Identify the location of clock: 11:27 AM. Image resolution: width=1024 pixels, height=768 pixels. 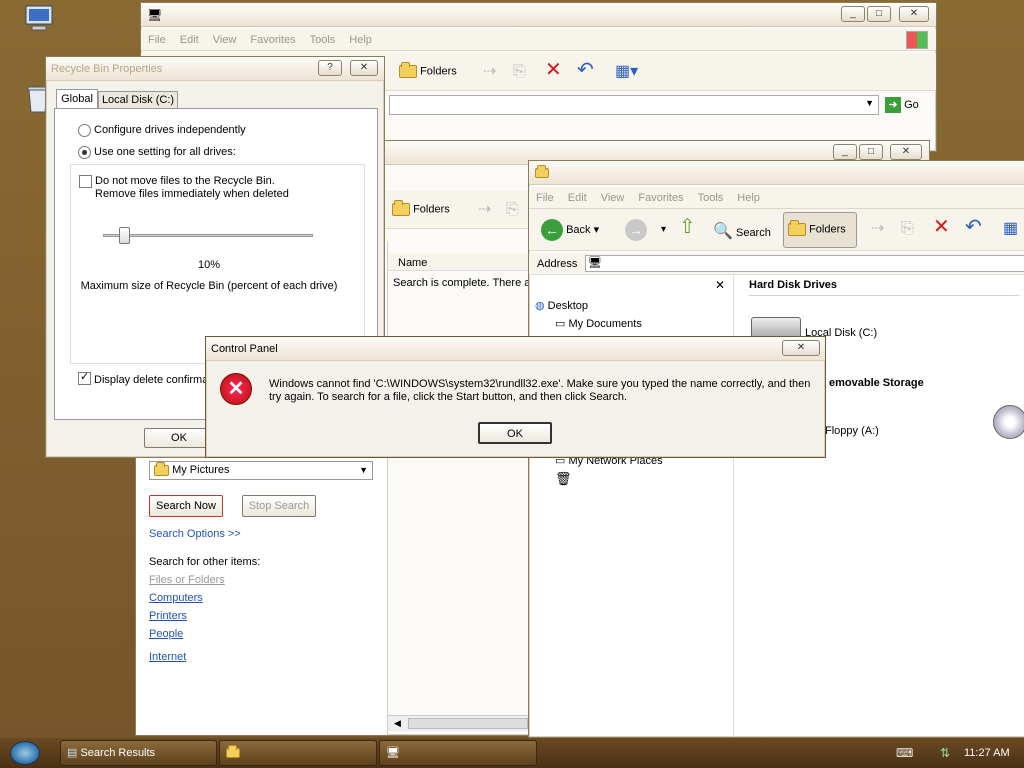
(987, 753).